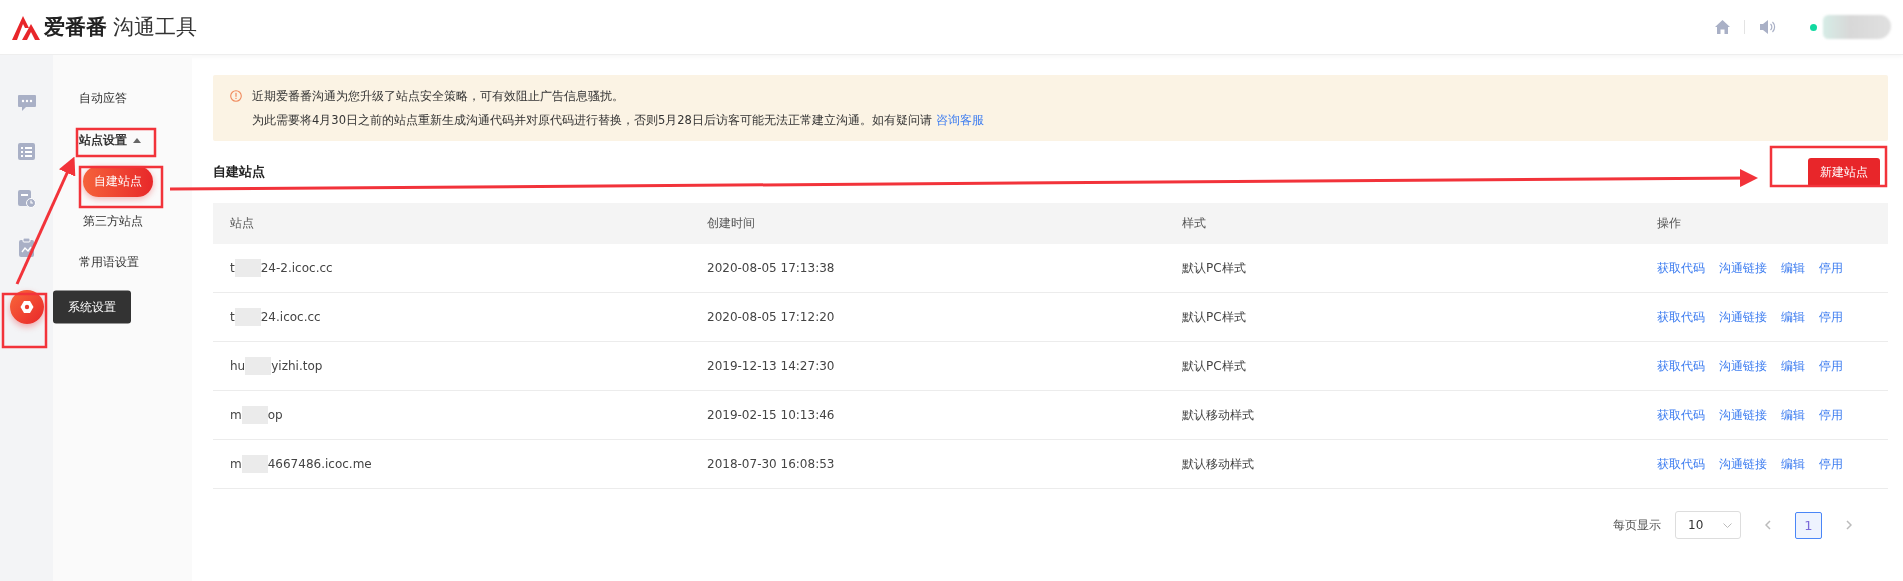 Image resolution: width=1903 pixels, height=581 pixels. Describe the element at coordinates (276, 317) in the screenshot. I see `table-cell-text: t 24.icoc.cc` at that location.